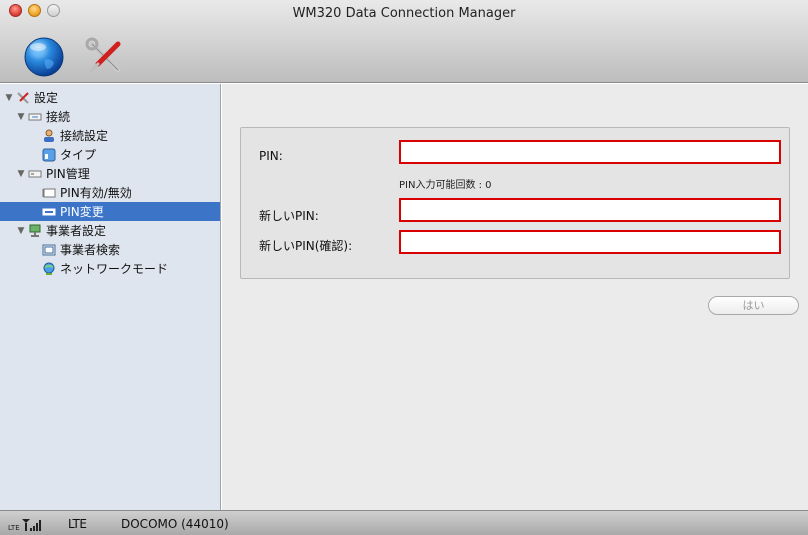  I want to click on sidebar-item-operator-search: 事業者検索, so click(110, 249).